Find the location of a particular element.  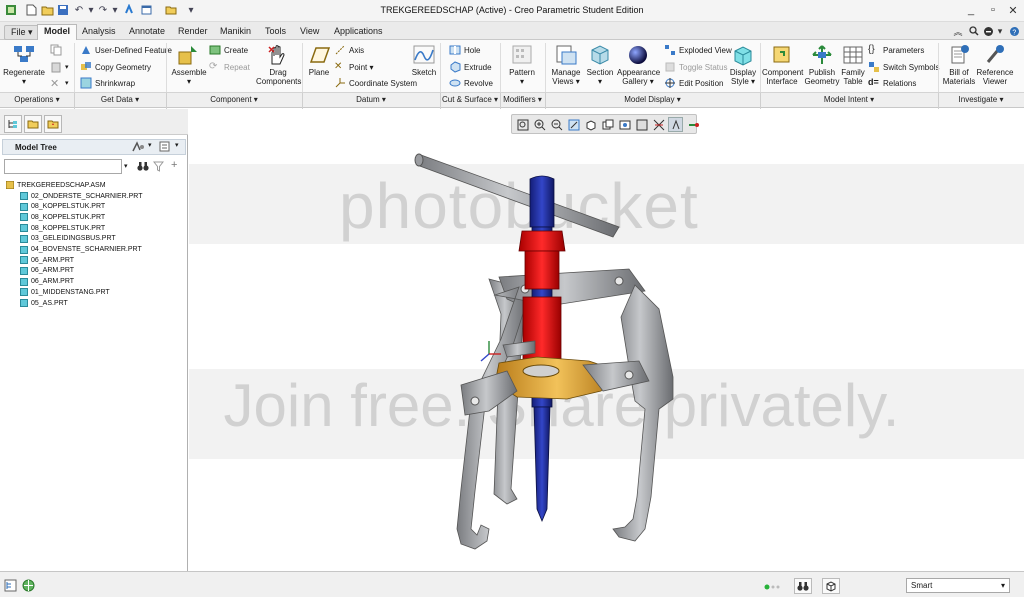

edit-position-button: Edit Position is located at coordinates (693, 83).